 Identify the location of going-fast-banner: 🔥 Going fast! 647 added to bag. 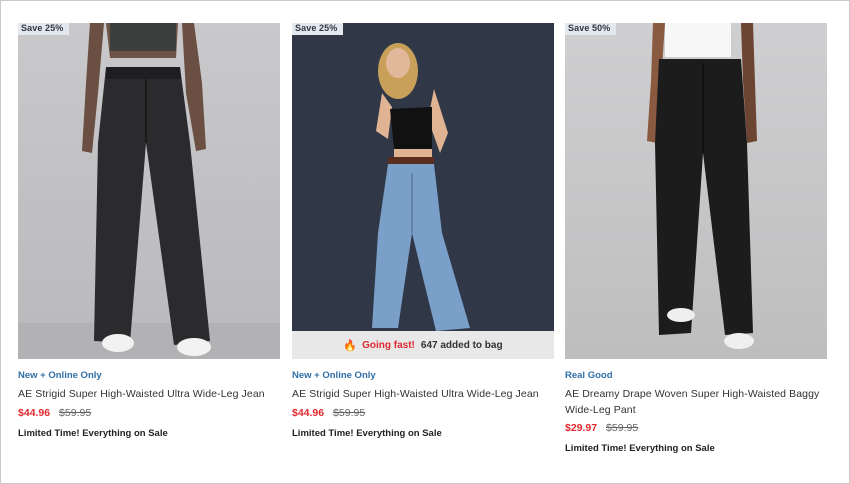
(423, 345).